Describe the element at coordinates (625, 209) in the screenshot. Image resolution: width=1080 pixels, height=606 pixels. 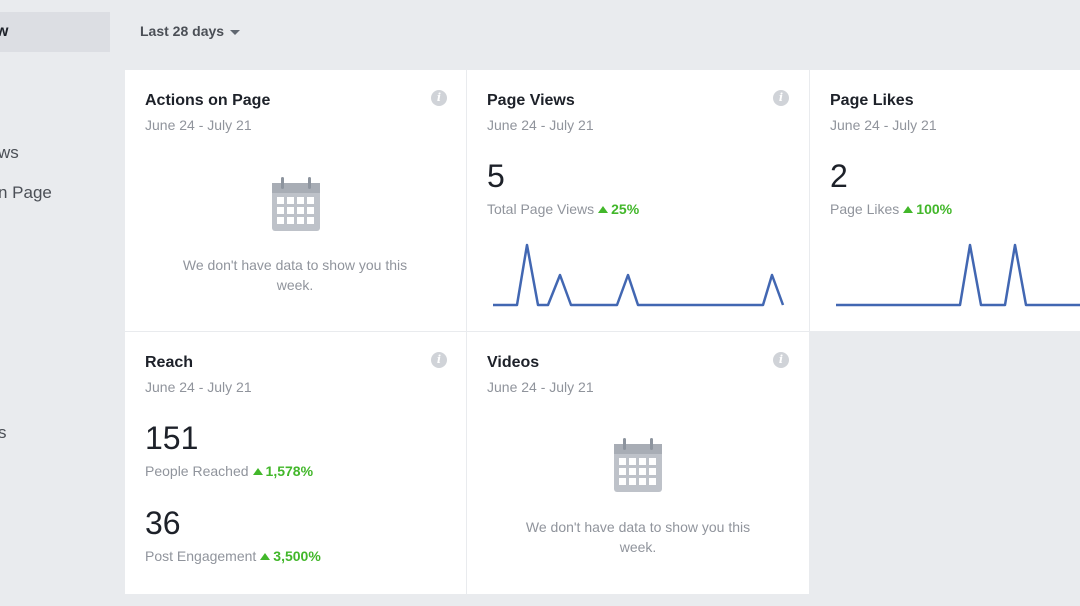
I see `trend-value: 25%` at that location.